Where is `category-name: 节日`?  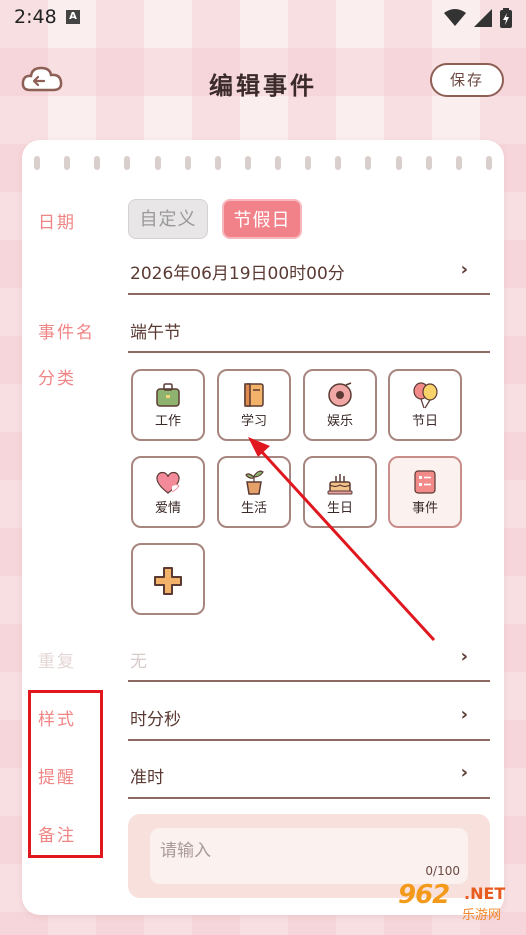
category-name: 节日 is located at coordinates (424, 421).